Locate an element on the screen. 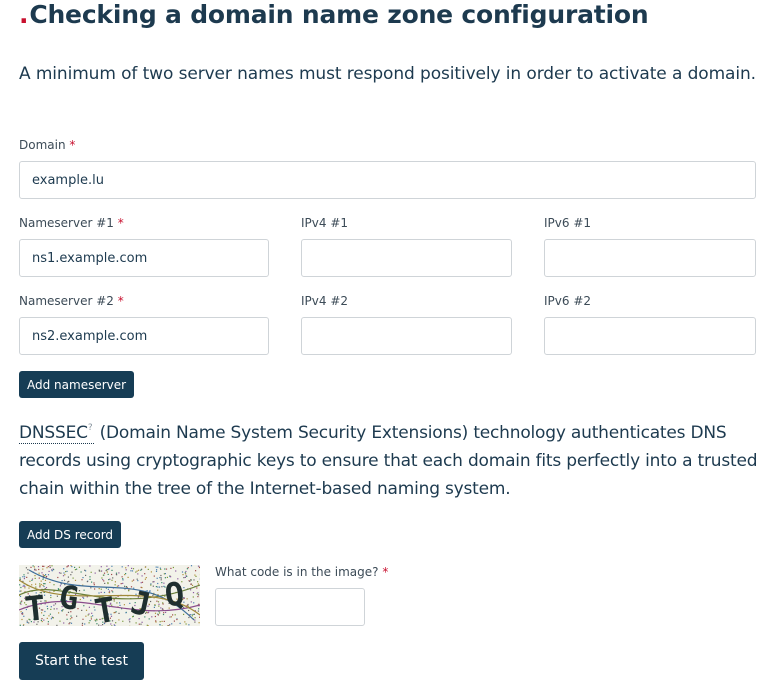 Image resolution: width=769 pixels, height=691 pixels. required-mark: * is located at coordinates (120, 301).